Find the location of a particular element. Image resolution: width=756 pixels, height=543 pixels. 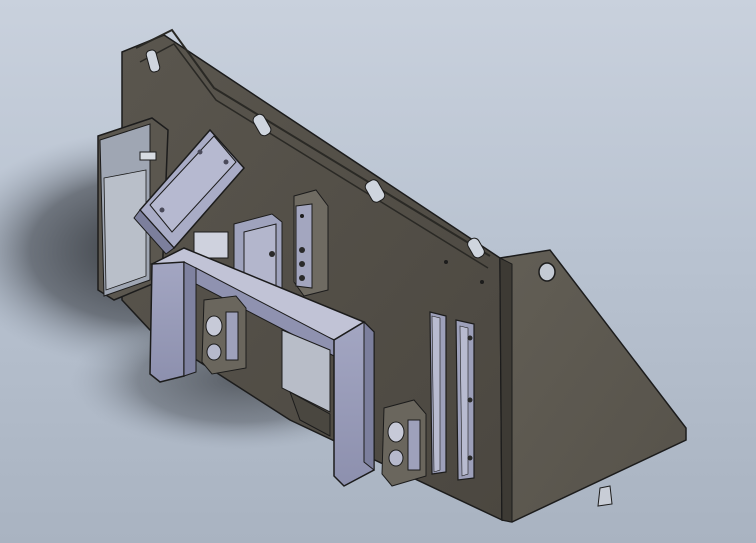

lower-right-hinge is located at coordinates (404, 443).